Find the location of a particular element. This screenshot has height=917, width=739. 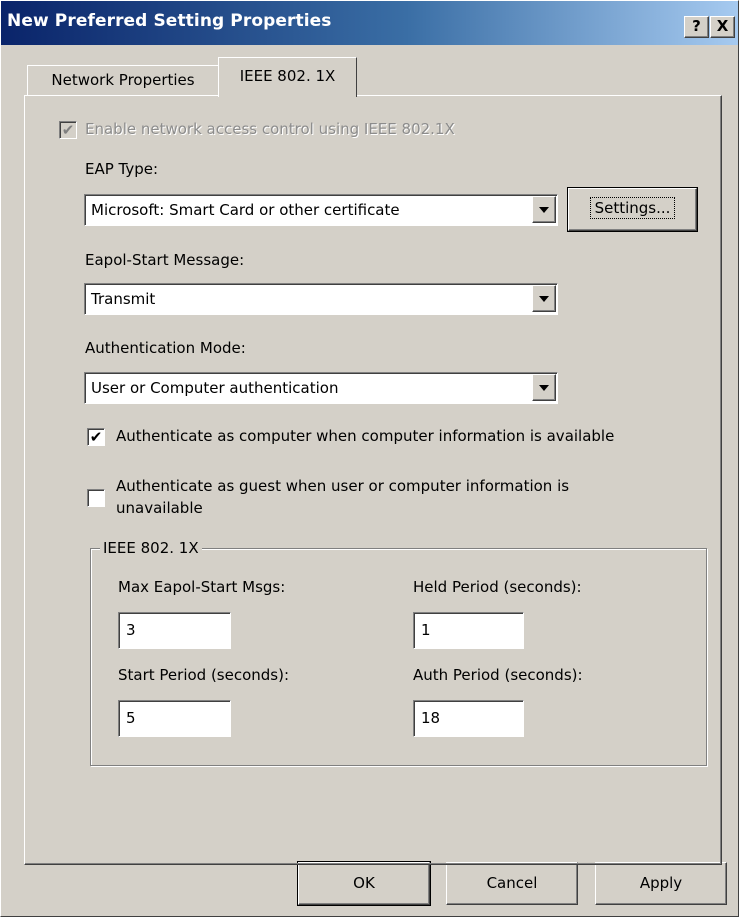

close-button: X is located at coordinates (722, 27).